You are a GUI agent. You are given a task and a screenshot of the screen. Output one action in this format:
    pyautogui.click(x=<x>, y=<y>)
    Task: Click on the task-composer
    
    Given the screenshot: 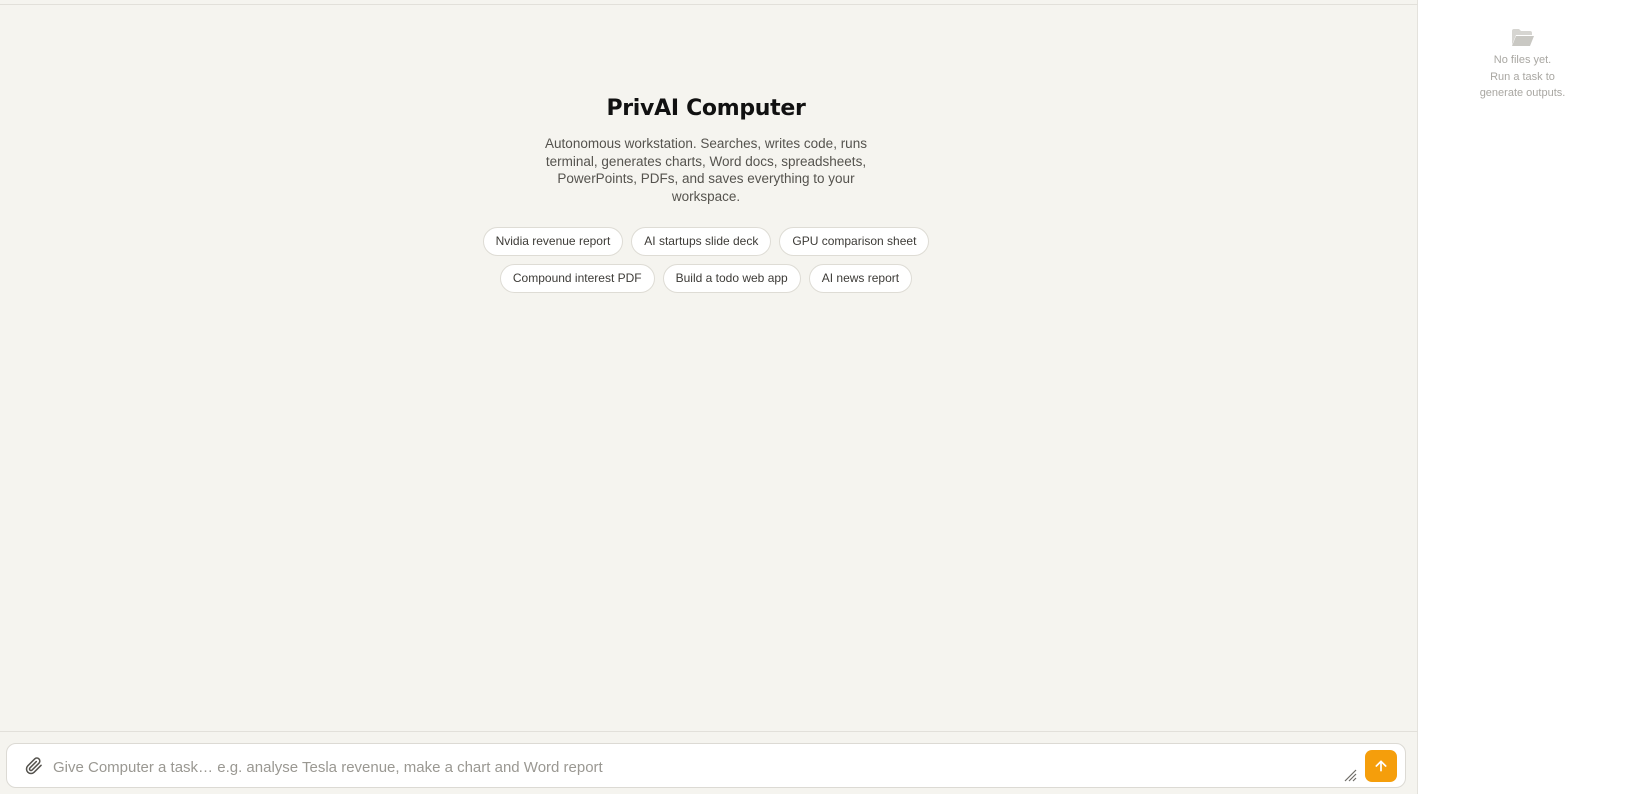 What is the action you would take?
    pyautogui.click(x=706, y=765)
    